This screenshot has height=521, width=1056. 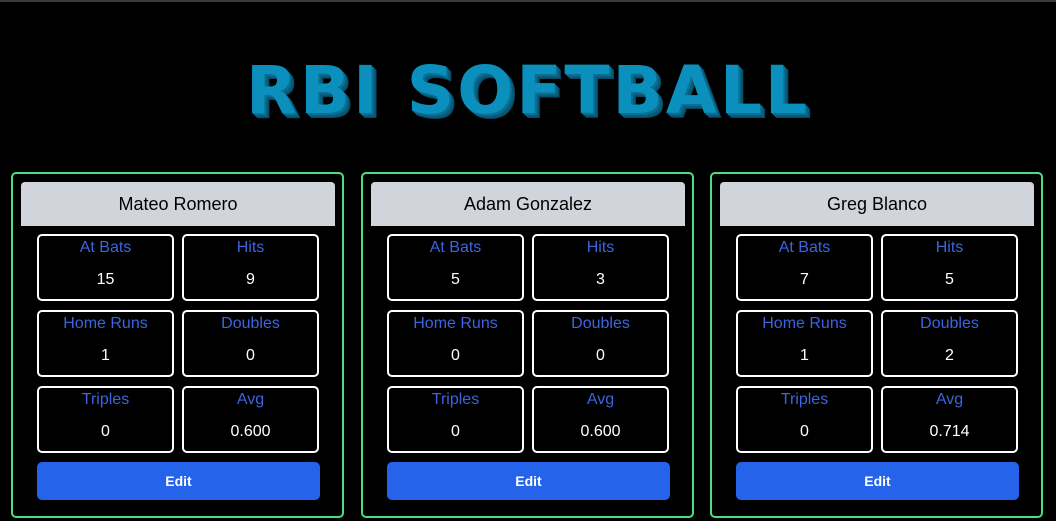 I want to click on stat-value: 0.714, so click(x=949, y=431).